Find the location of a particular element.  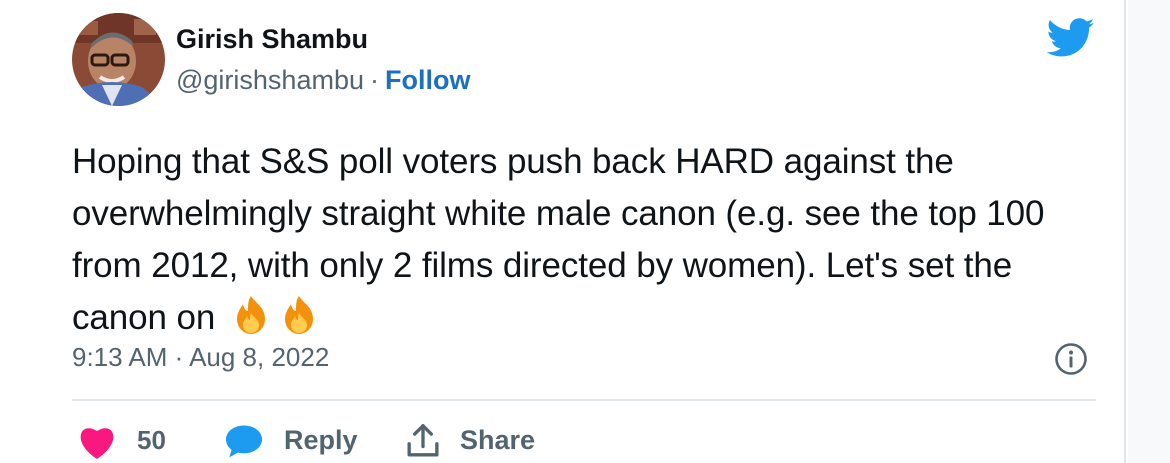

author-name: Girish Shambu is located at coordinates (272, 39).